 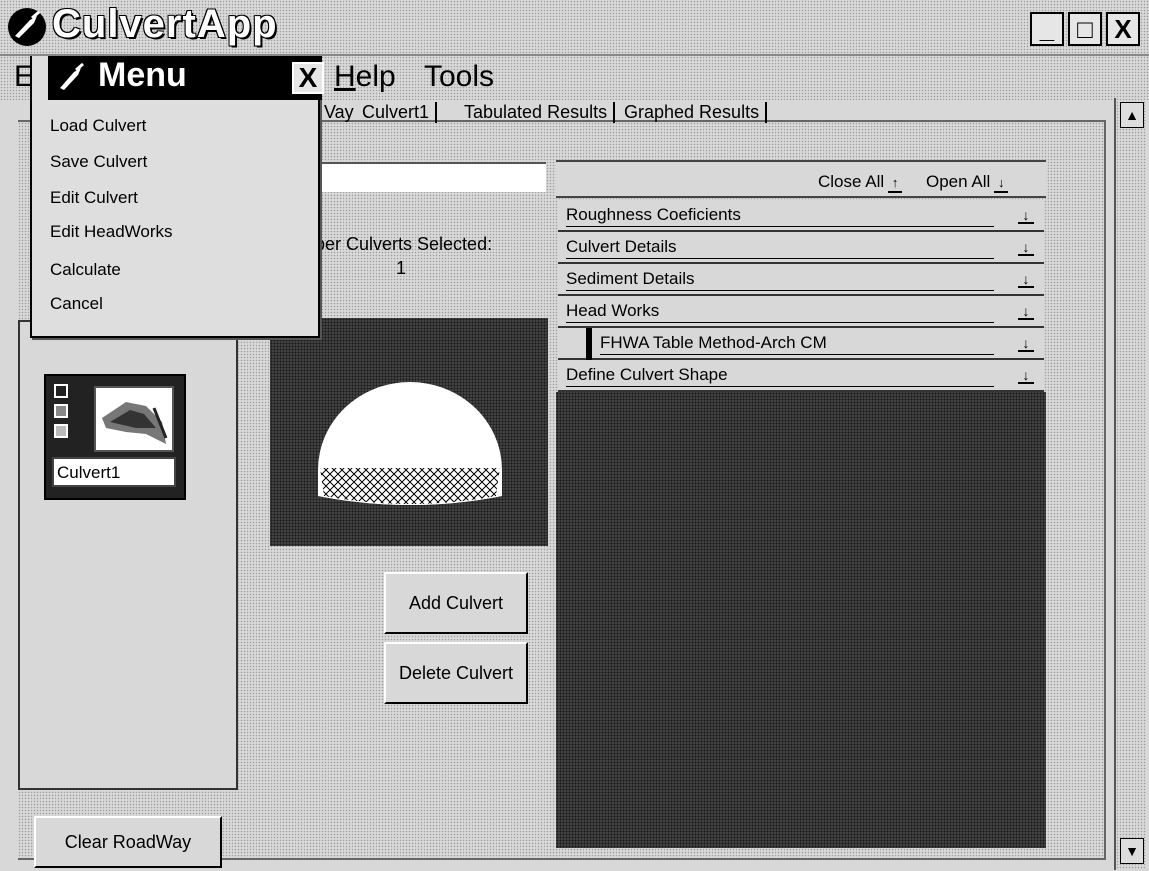 I want to click on tab-tabulated-results: Tabulated Results, so click(x=537, y=112).